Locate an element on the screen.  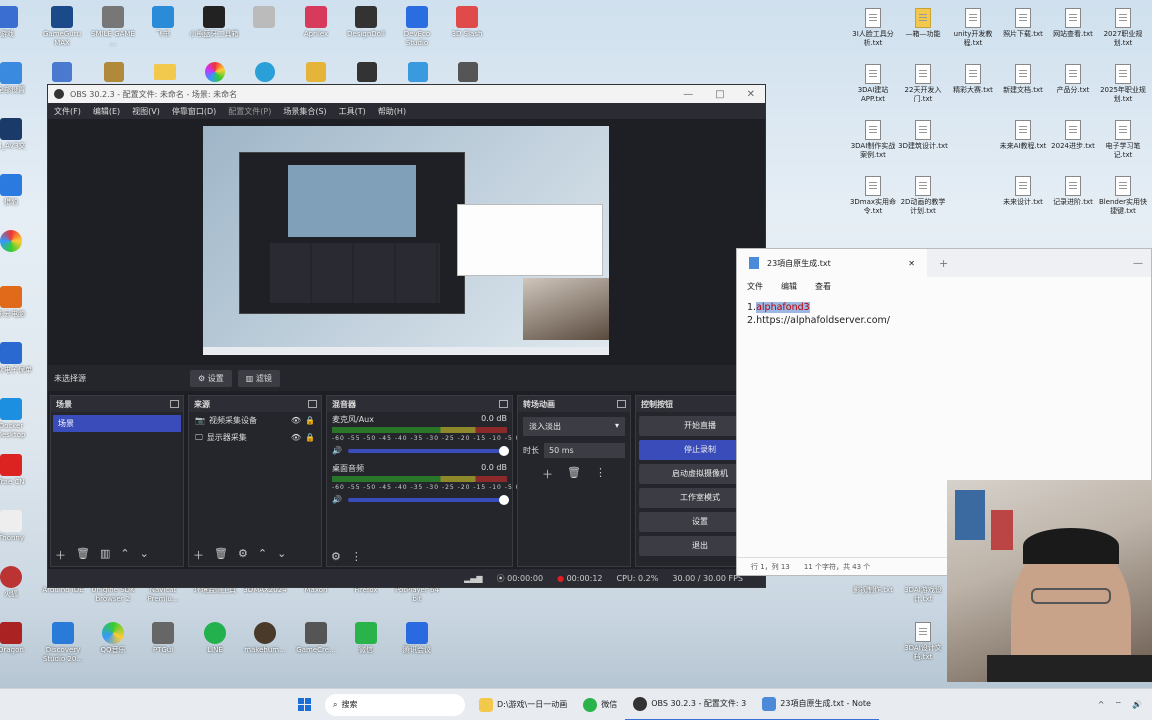
transition-select: 淡入淡出 ▾ is located at coordinates (574, 426).